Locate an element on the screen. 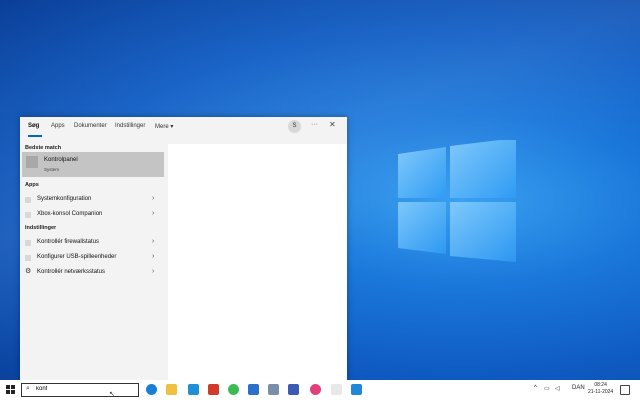 The width and height of the screenshot is (640, 400). tab-search: Søg is located at coordinates (33, 126).